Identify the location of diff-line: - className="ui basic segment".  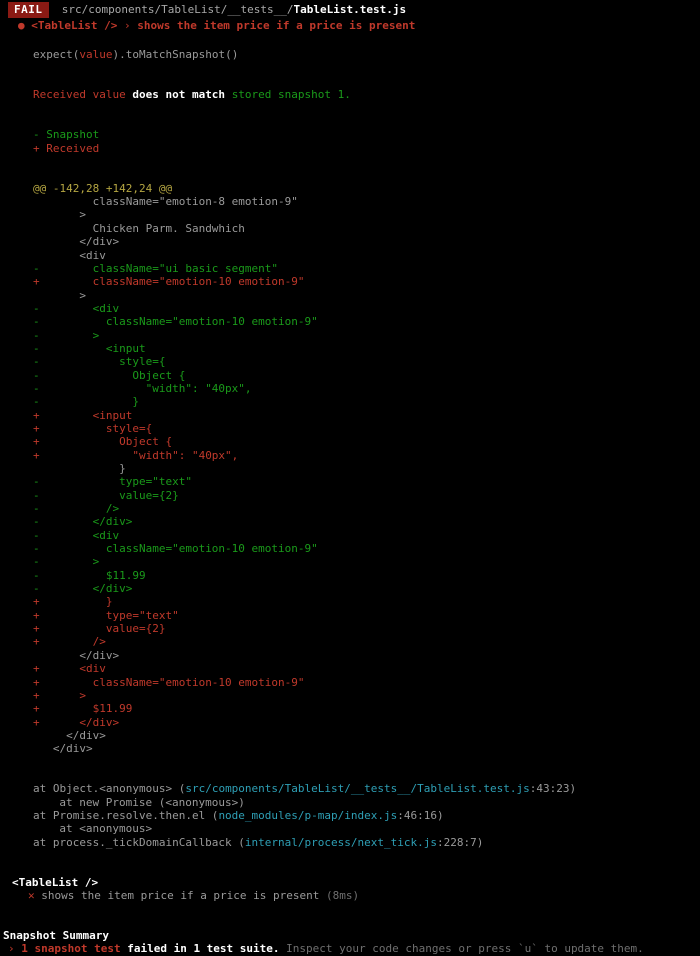
(350, 268).